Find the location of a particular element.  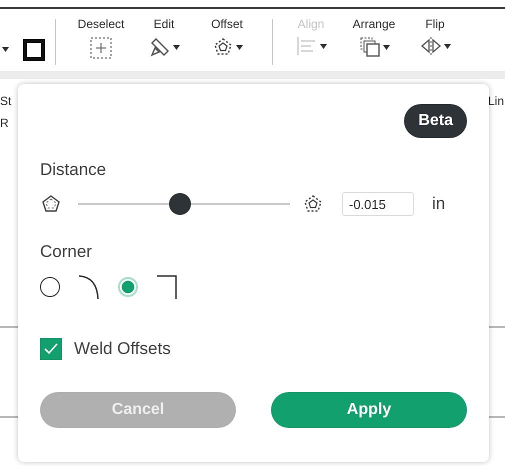

side-label: St is located at coordinates (6, 101).